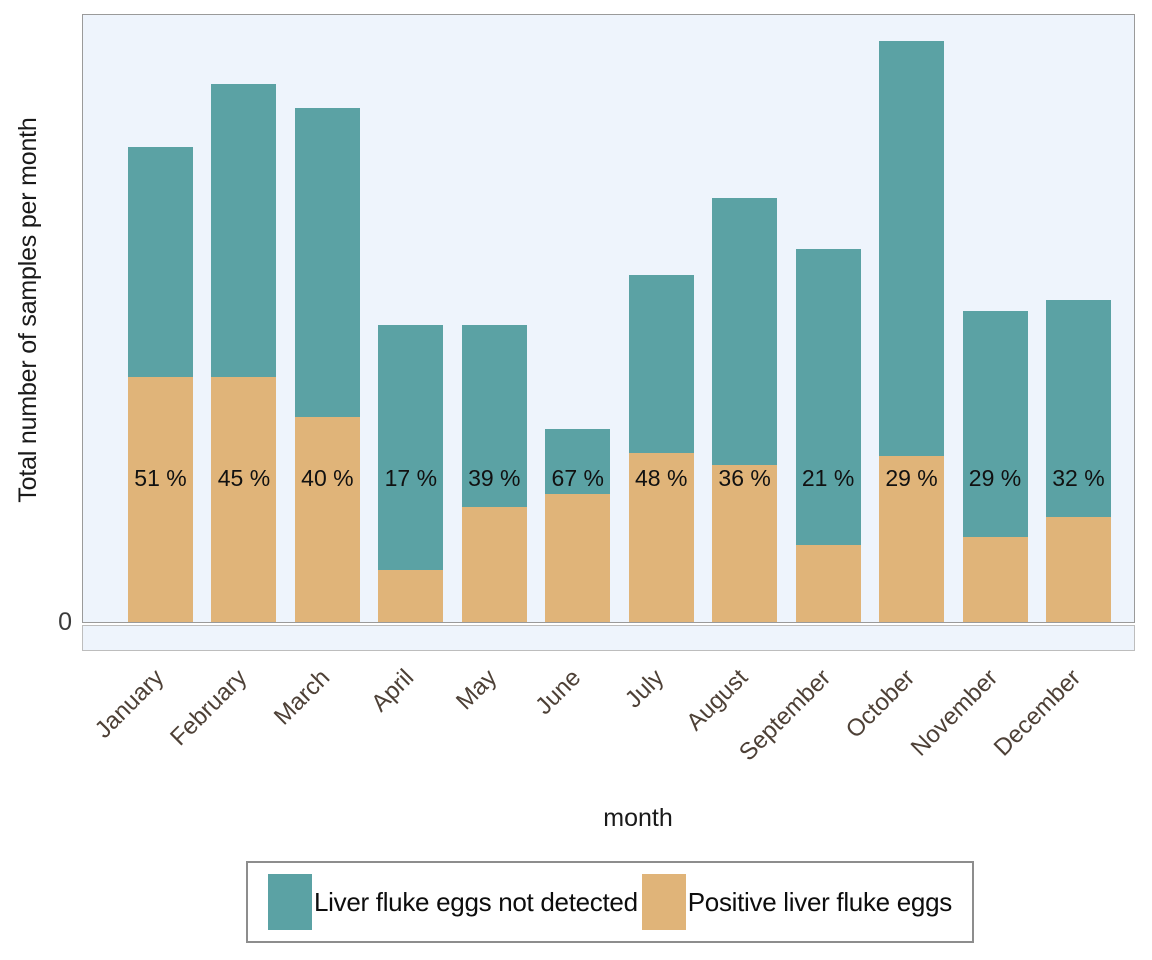  What do you see at coordinates (880, 704) in the screenshot?
I see `x-tick-october: October` at bounding box center [880, 704].